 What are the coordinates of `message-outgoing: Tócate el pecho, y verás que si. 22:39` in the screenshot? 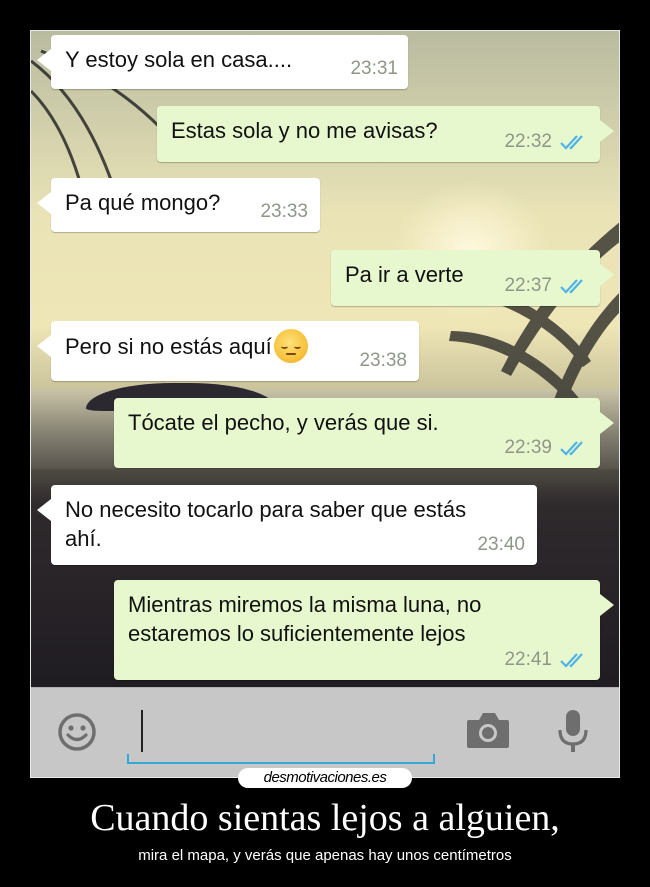 It's located at (364, 433).